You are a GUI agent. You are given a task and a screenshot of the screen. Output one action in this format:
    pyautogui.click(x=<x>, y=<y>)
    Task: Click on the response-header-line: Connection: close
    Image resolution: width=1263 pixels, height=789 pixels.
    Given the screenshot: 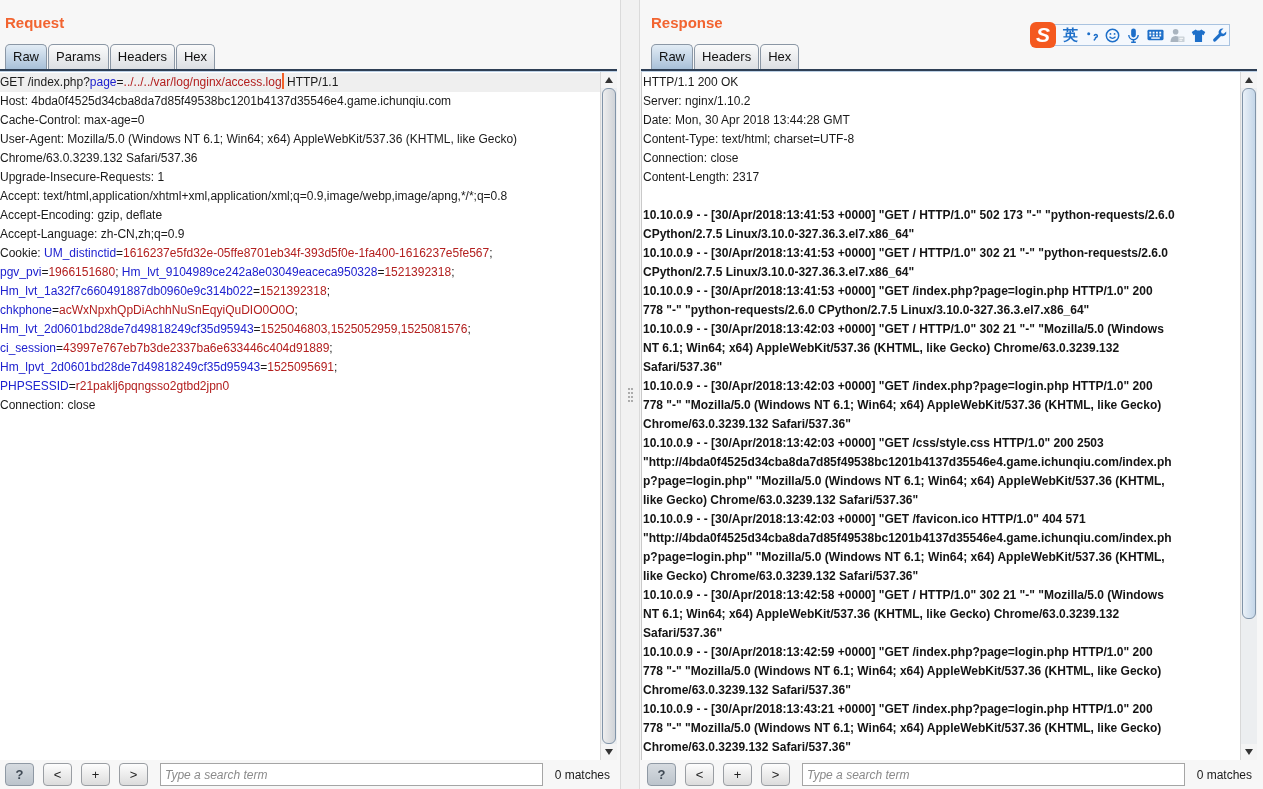 What is the action you would take?
    pyautogui.click(x=691, y=158)
    